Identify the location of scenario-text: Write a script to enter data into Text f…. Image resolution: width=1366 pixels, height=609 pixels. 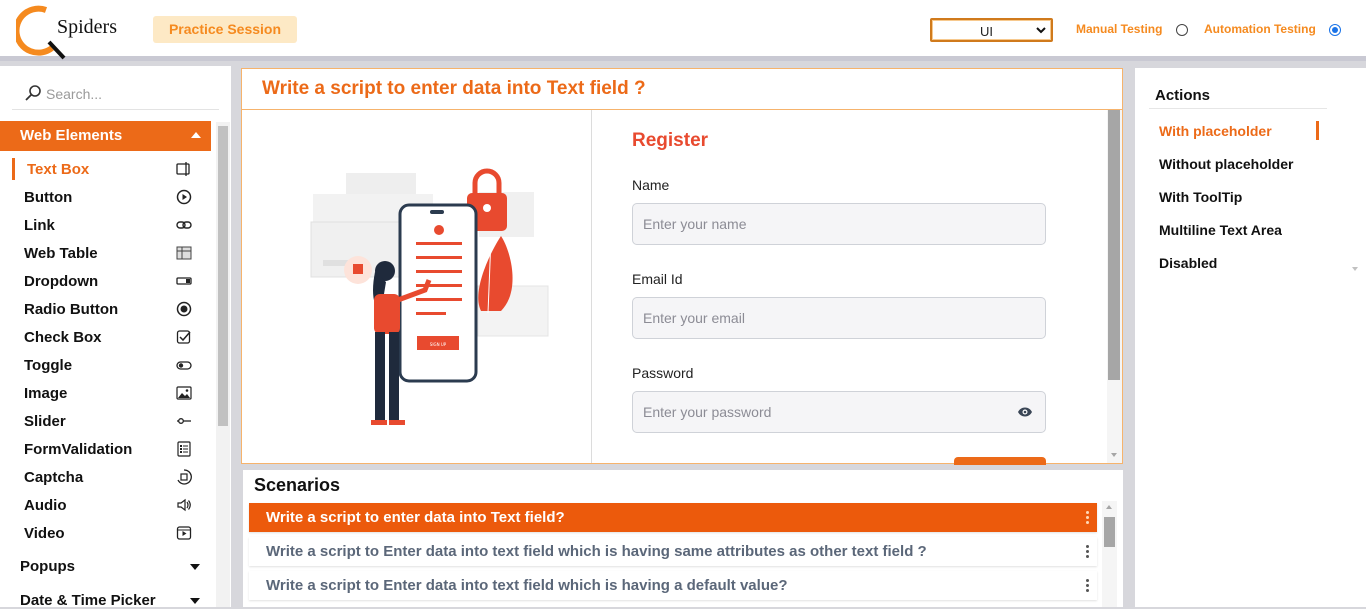
(415, 517).